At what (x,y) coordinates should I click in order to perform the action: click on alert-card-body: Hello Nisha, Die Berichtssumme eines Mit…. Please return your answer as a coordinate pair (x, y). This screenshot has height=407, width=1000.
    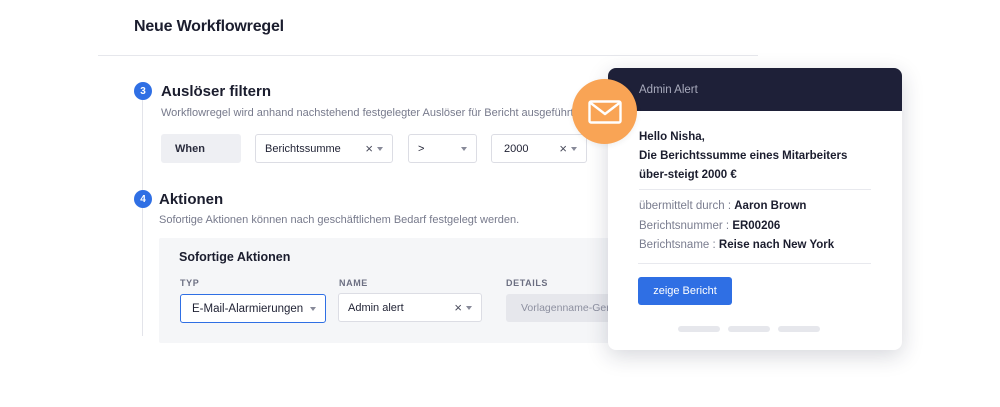
    Looking at the image, I should click on (755, 192).